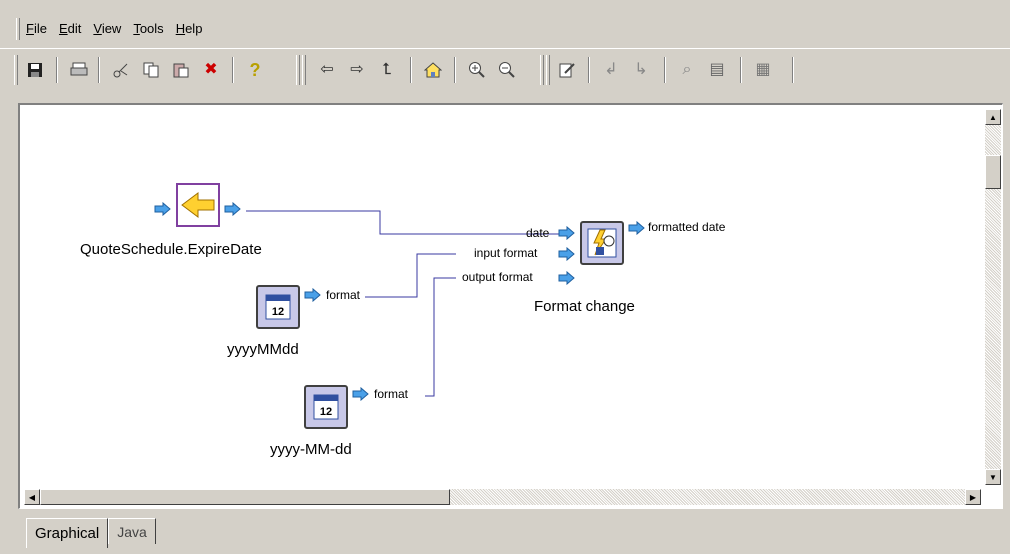  I want to click on menu-bar: File Edit View Tools Help, so click(505, 24).